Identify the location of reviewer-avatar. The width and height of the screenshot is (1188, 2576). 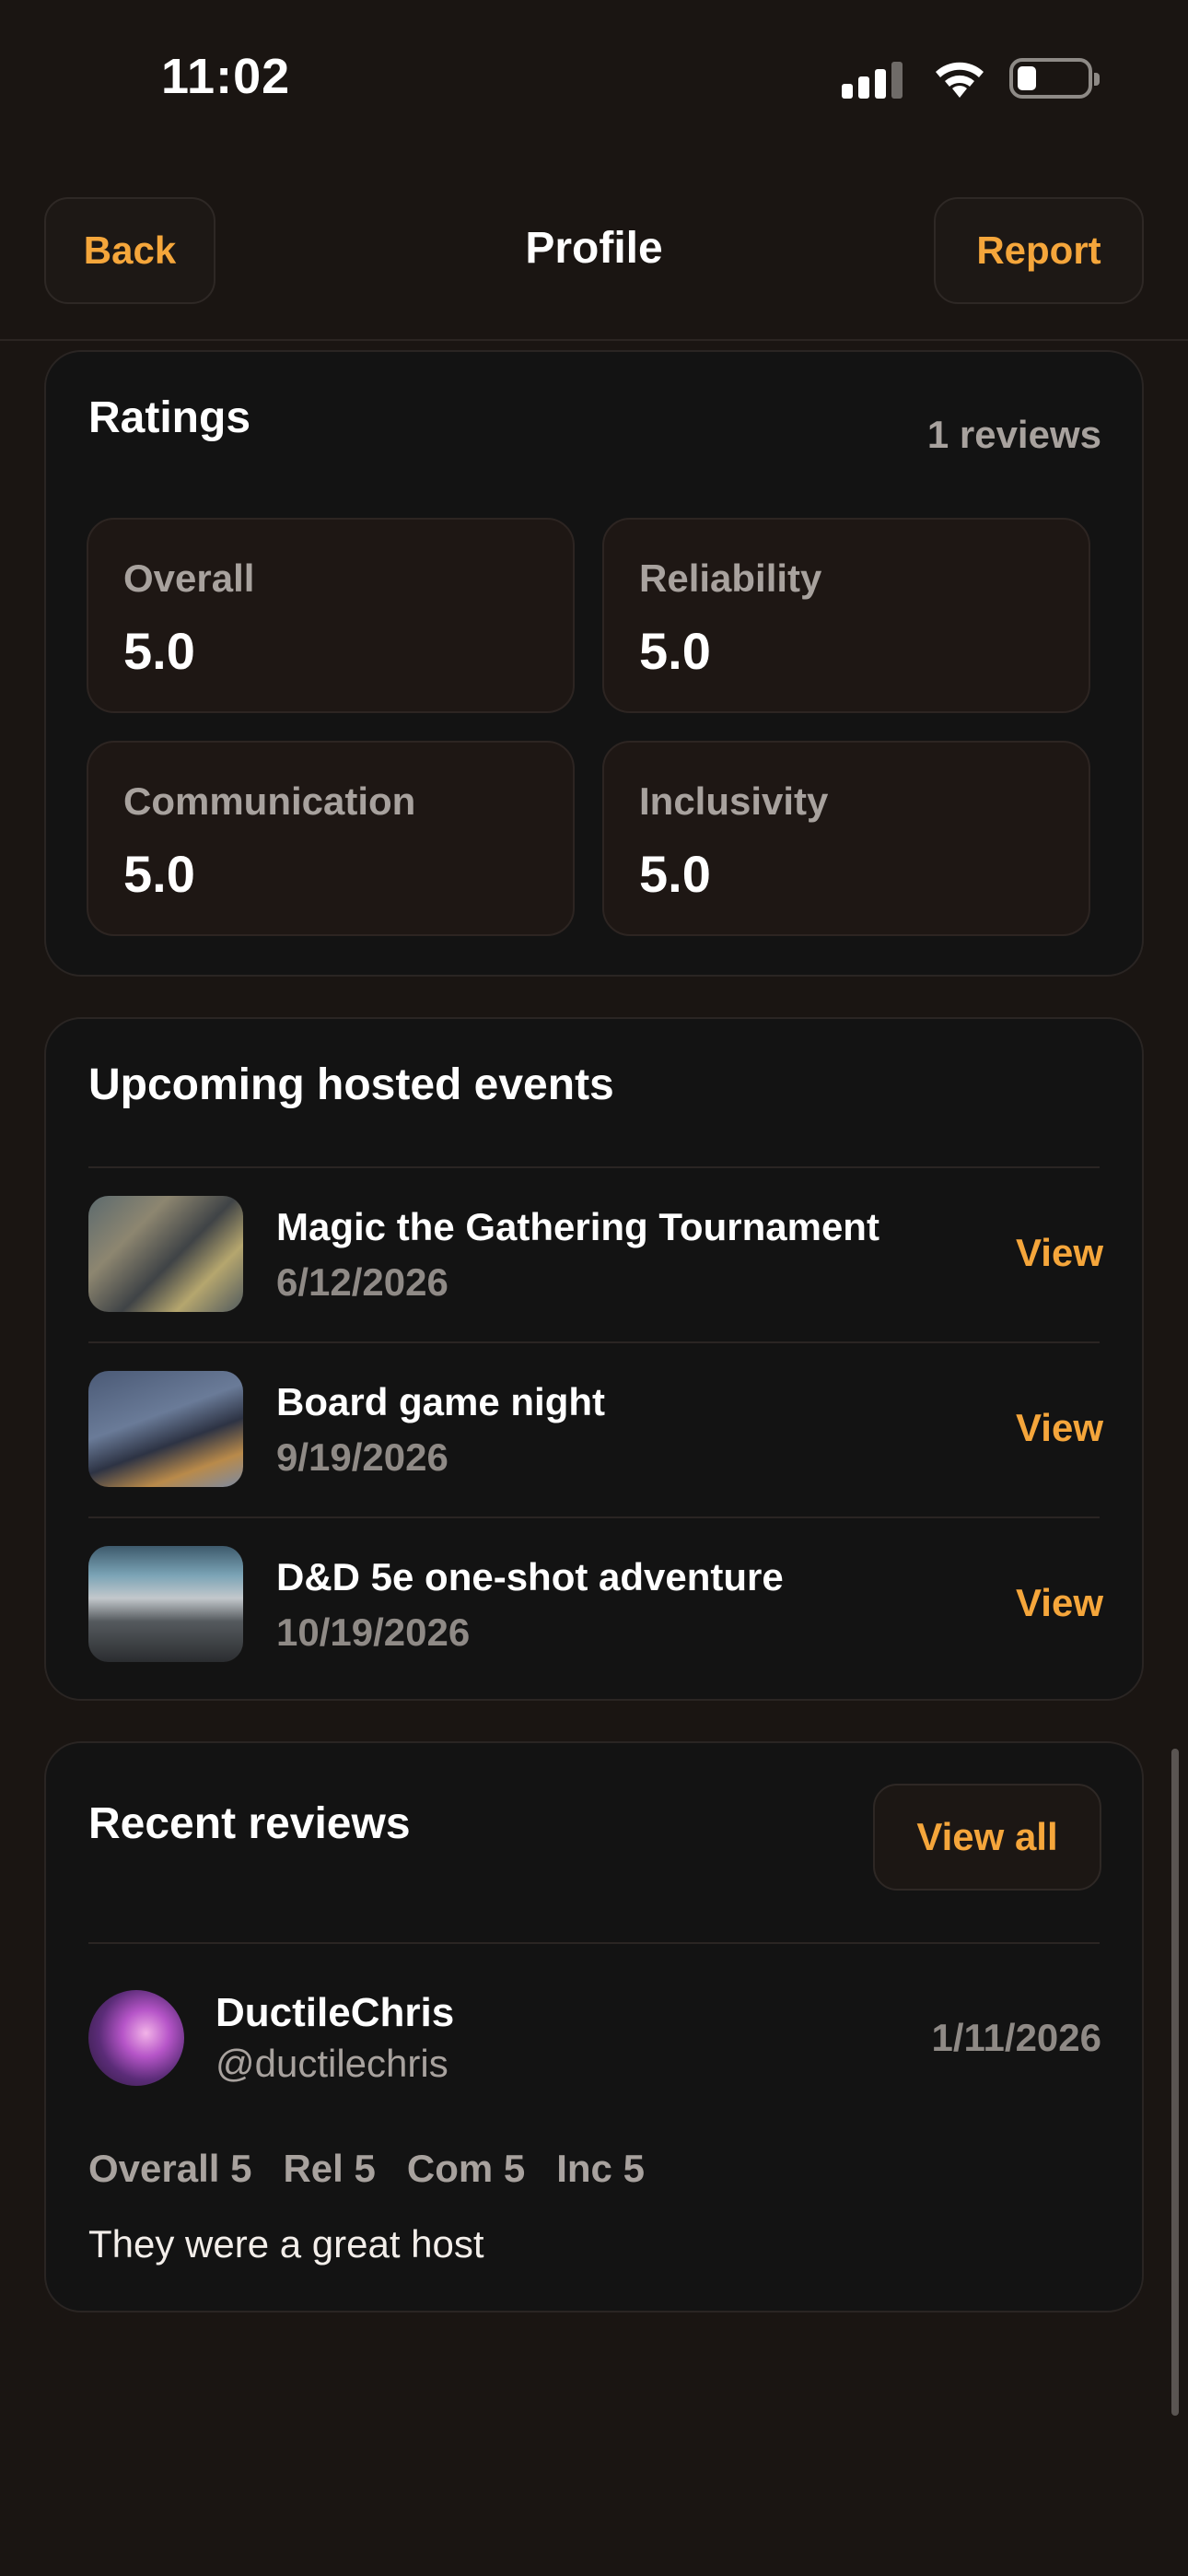
(136, 2038).